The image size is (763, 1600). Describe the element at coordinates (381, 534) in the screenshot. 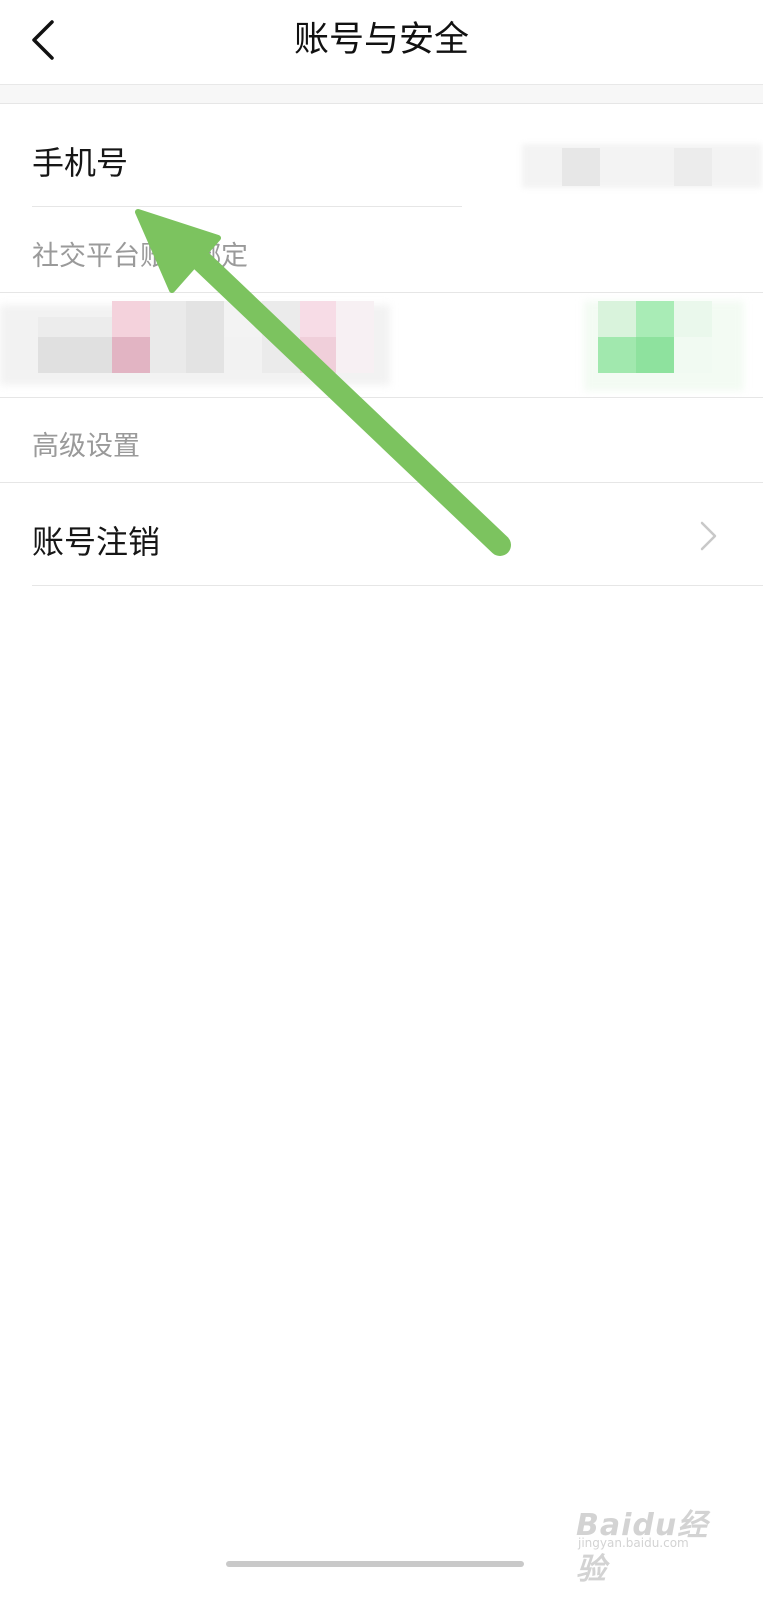

I see `cancel-account-row: 账号注销` at that location.